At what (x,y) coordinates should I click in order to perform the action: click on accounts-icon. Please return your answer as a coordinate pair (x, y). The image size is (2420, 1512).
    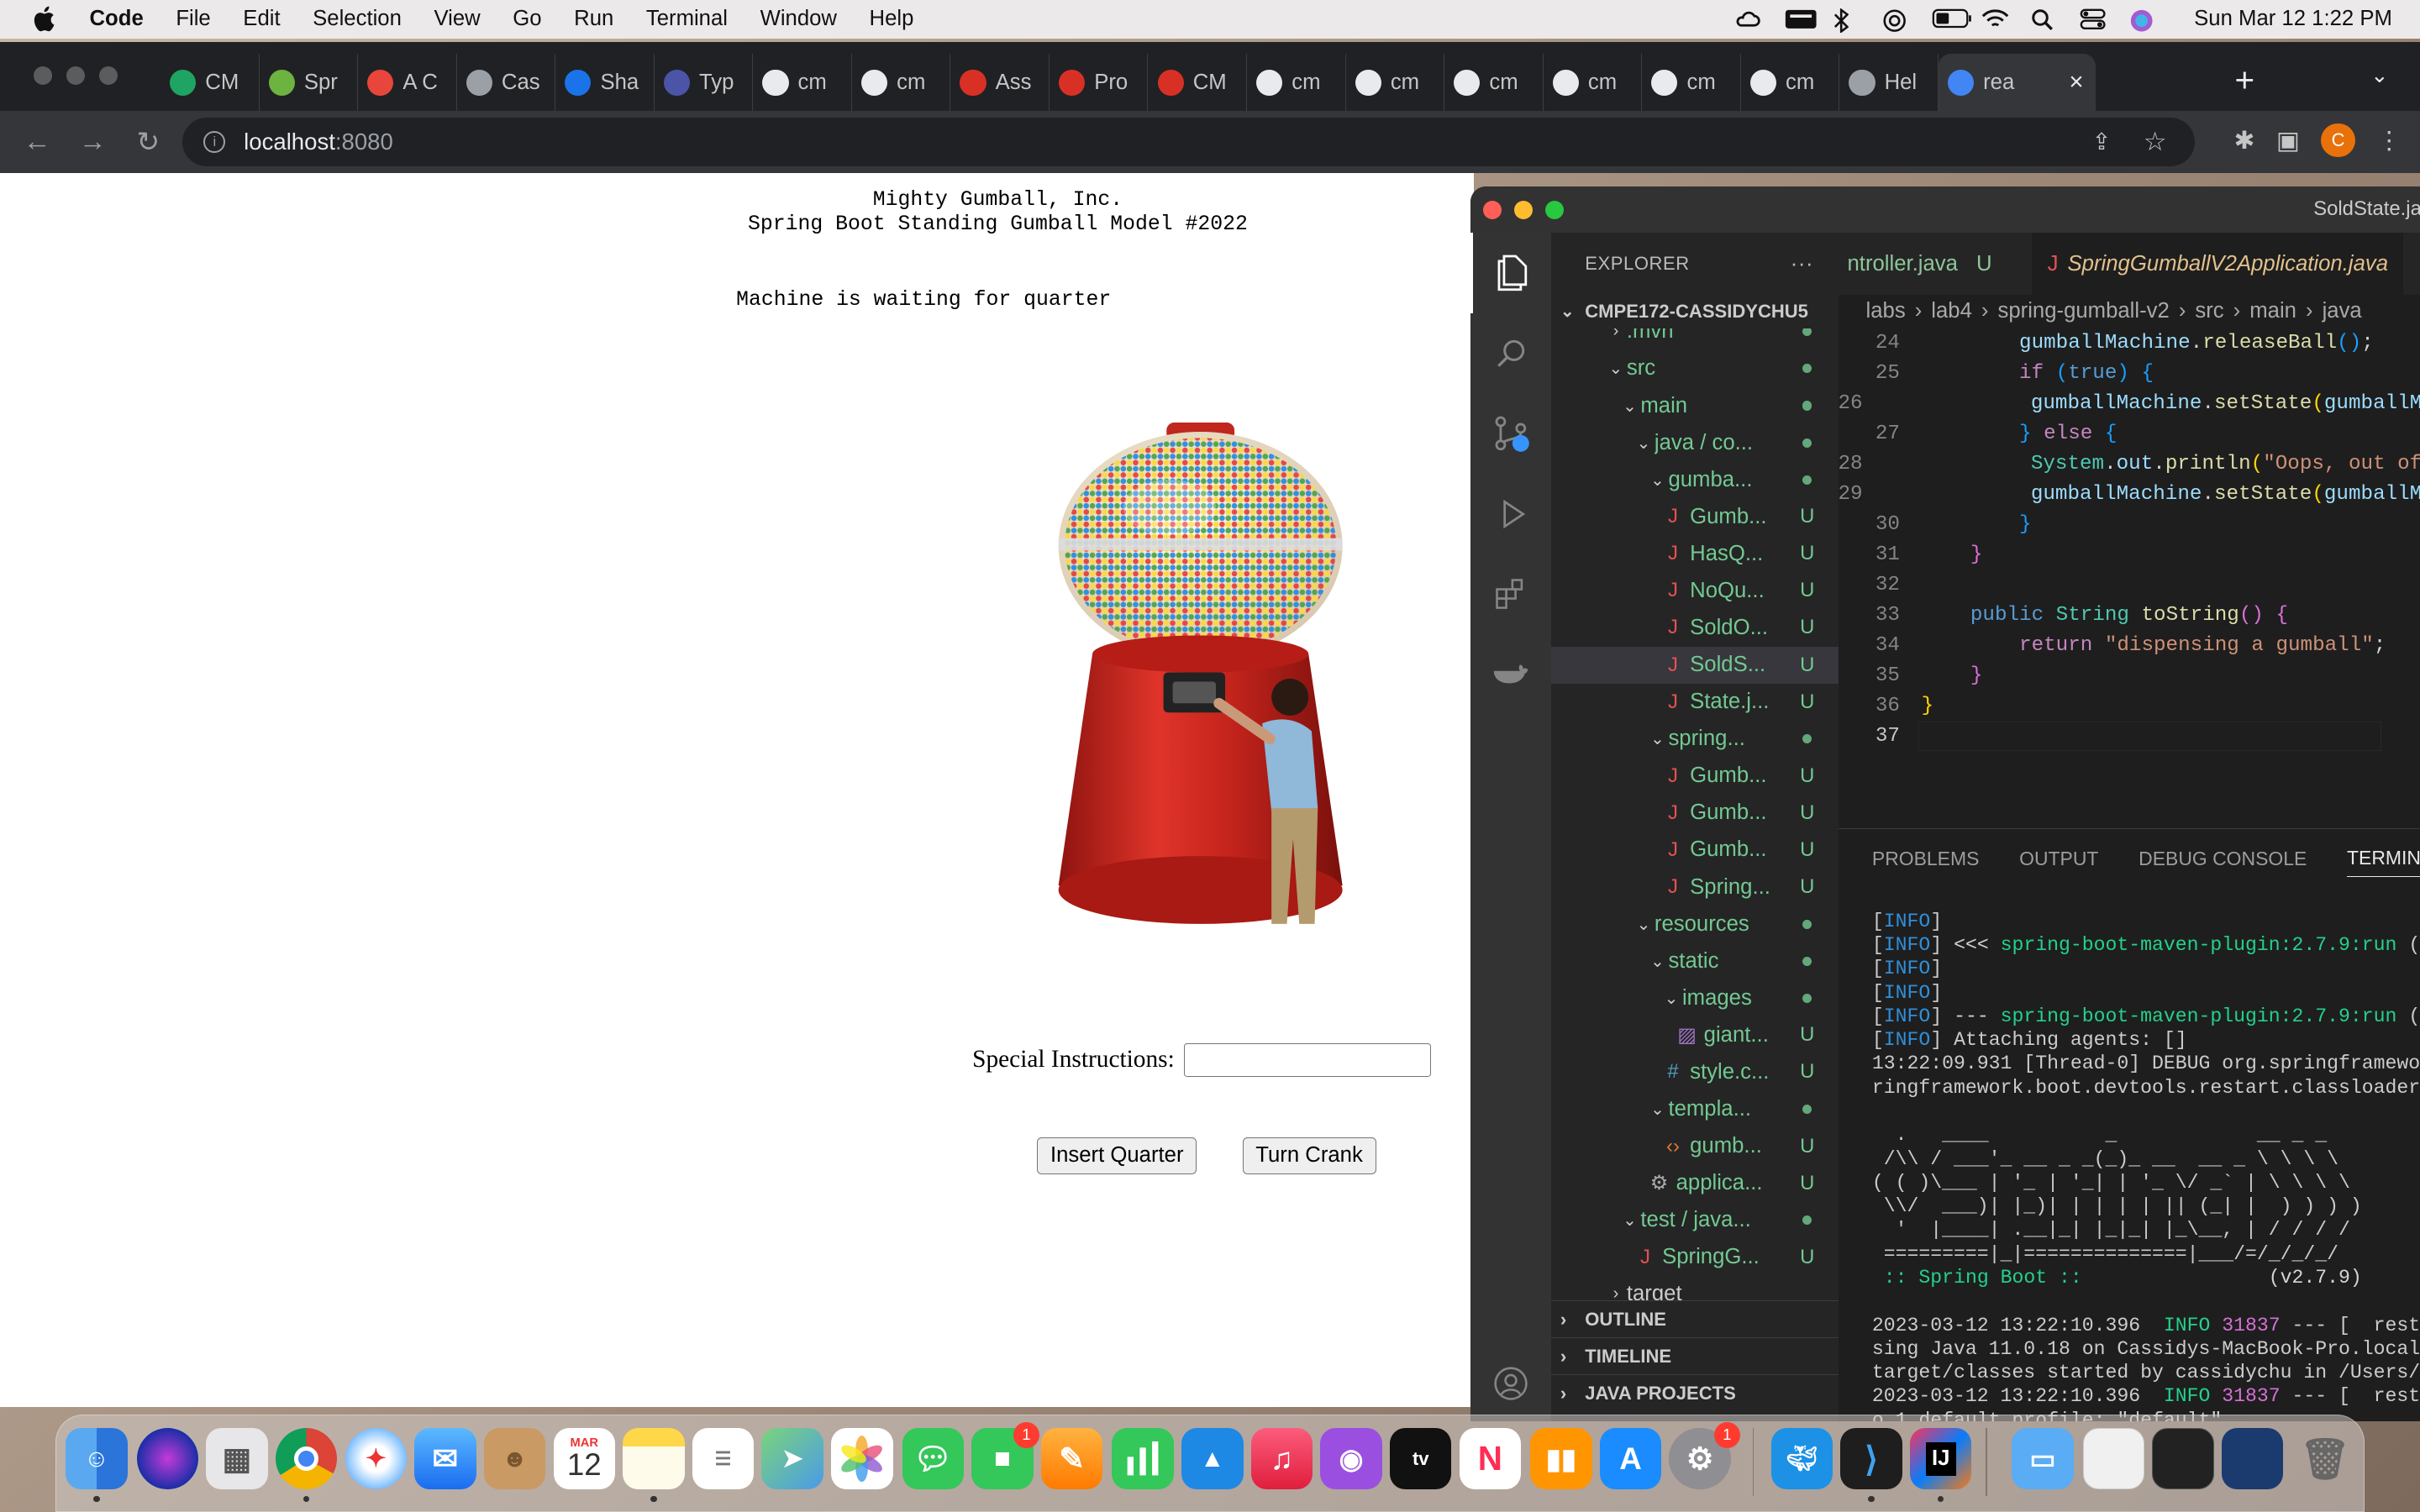
    Looking at the image, I should click on (1510, 1382).